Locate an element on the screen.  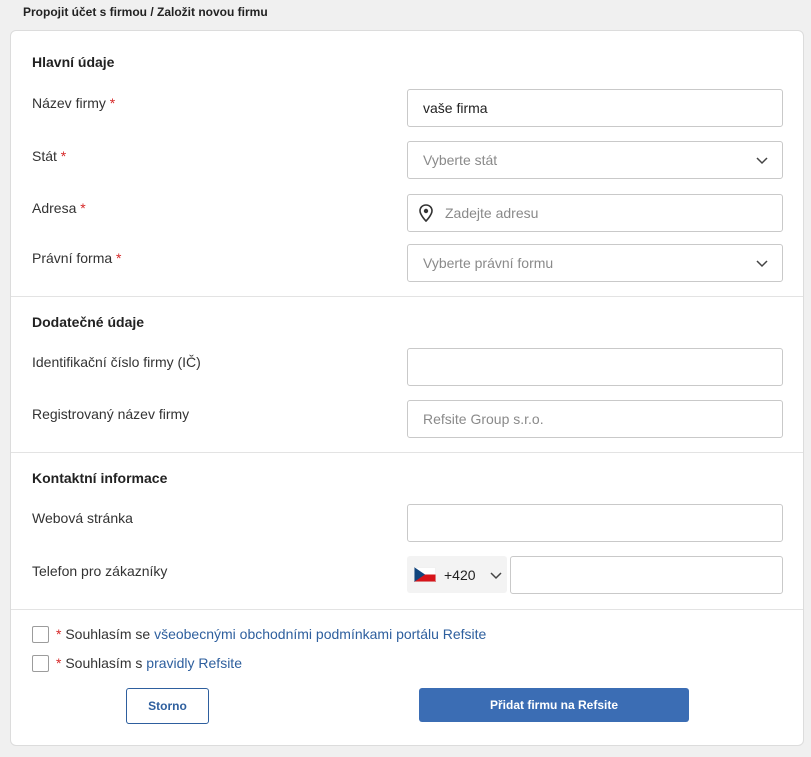
section-title-additional: Dodatečné údaje is located at coordinates (88, 322).